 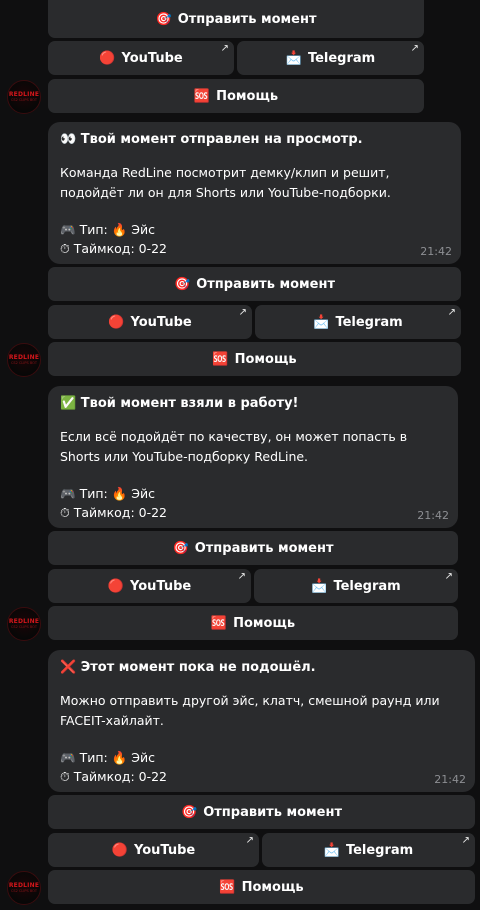 I want to click on timecode-value: 0-22, so click(x=153, y=512).